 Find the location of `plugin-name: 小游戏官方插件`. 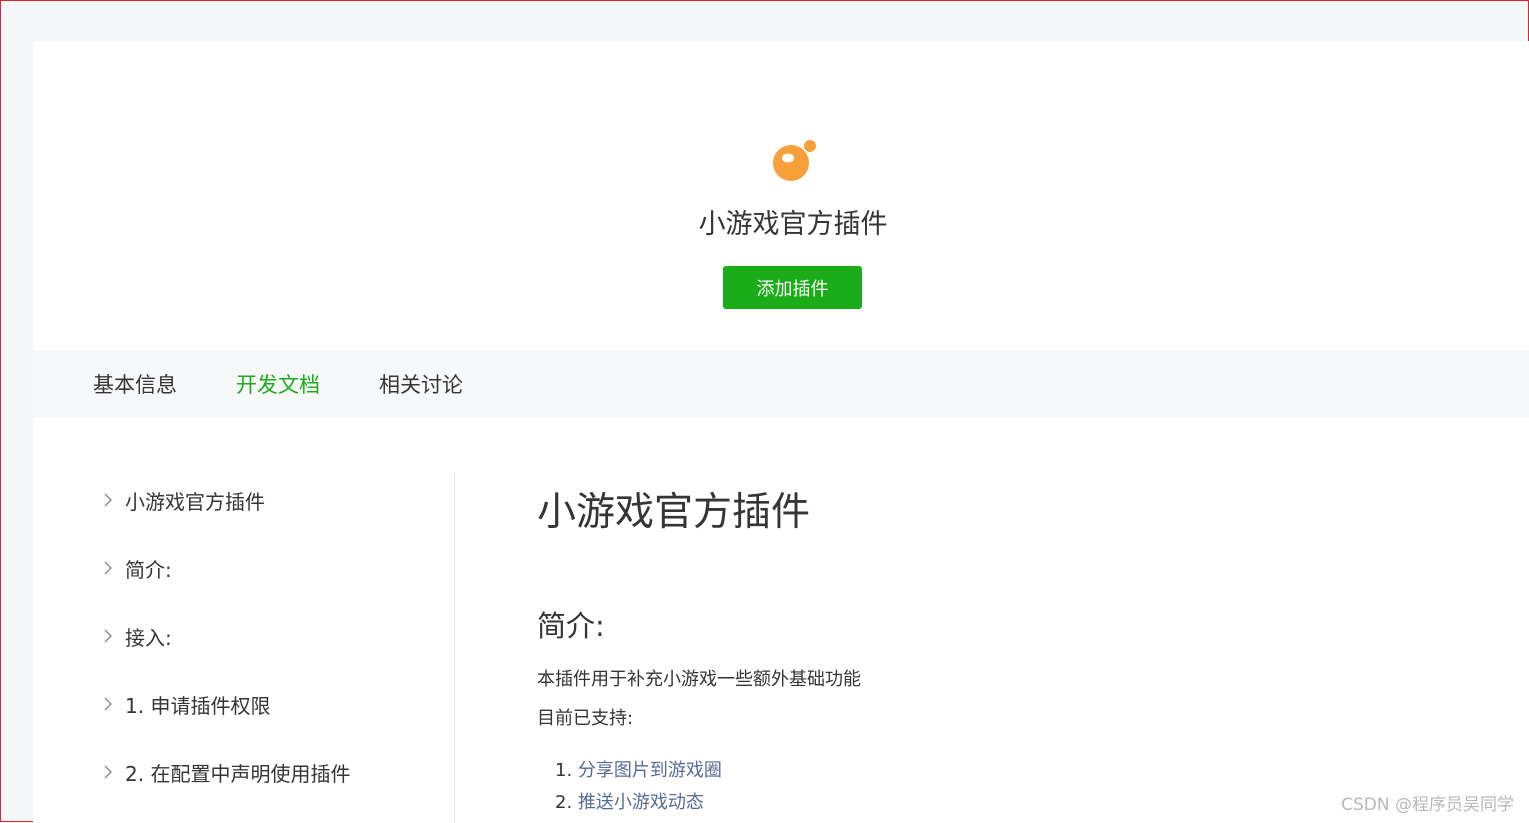

plugin-name: 小游戏官方插件 is located at coordinates (793, 224).